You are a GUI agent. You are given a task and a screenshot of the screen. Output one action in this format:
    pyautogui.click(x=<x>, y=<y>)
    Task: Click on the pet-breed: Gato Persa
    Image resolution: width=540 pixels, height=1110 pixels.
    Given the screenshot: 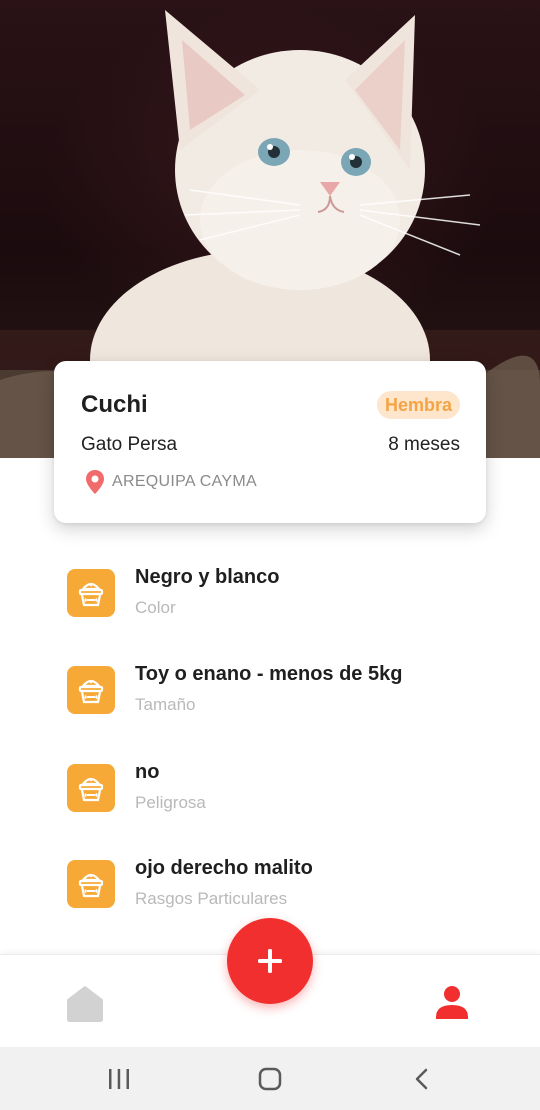 What is the action you would take?
    pyautogui.click(x=129, y=444)
    